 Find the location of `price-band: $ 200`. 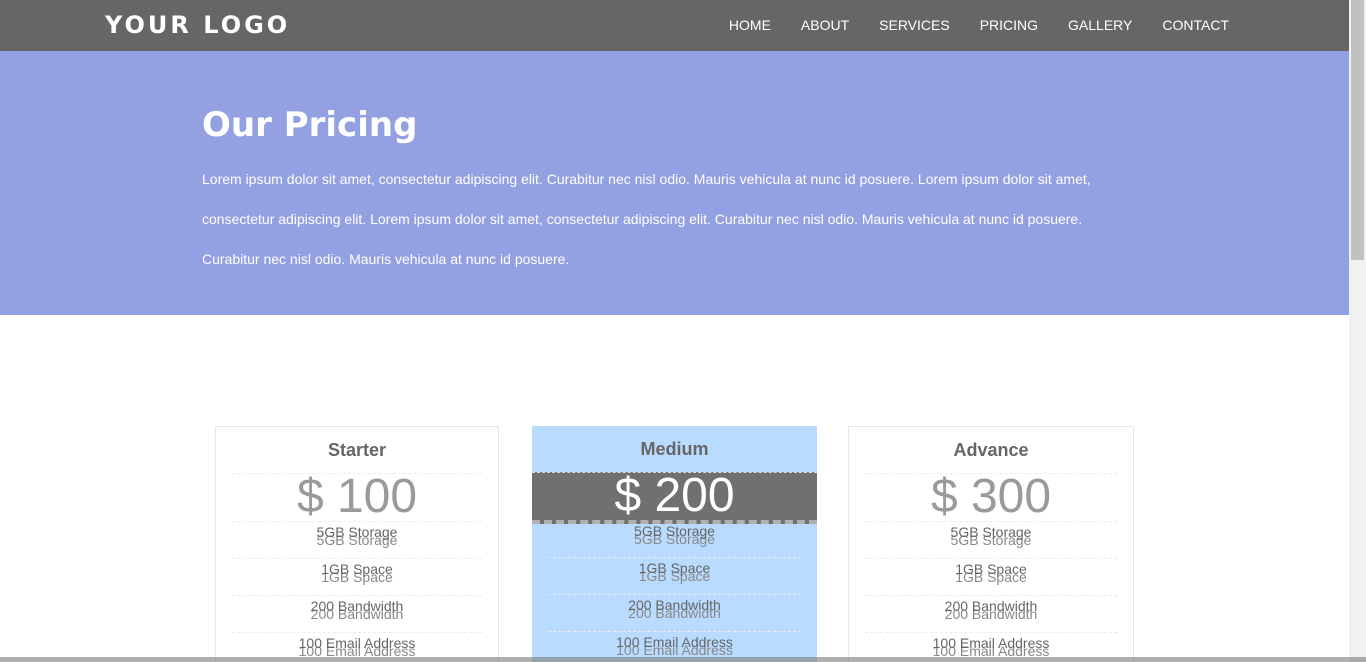

price-band: $ 200 is located at coordinates (674, 498).